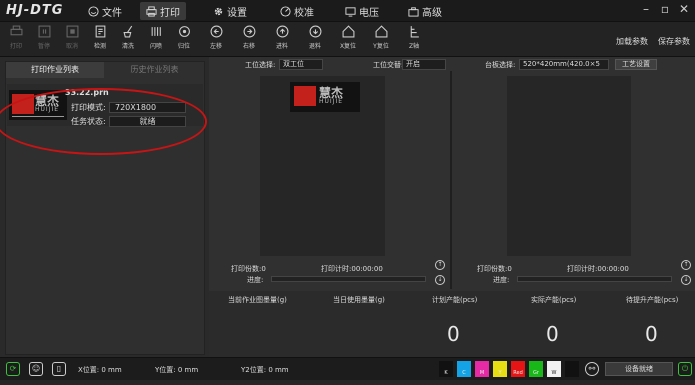 This screenshot has width=695, height=385. Describe the element at coordinates (23, 104) in the screenshot. I see `logo-mark` at that location.